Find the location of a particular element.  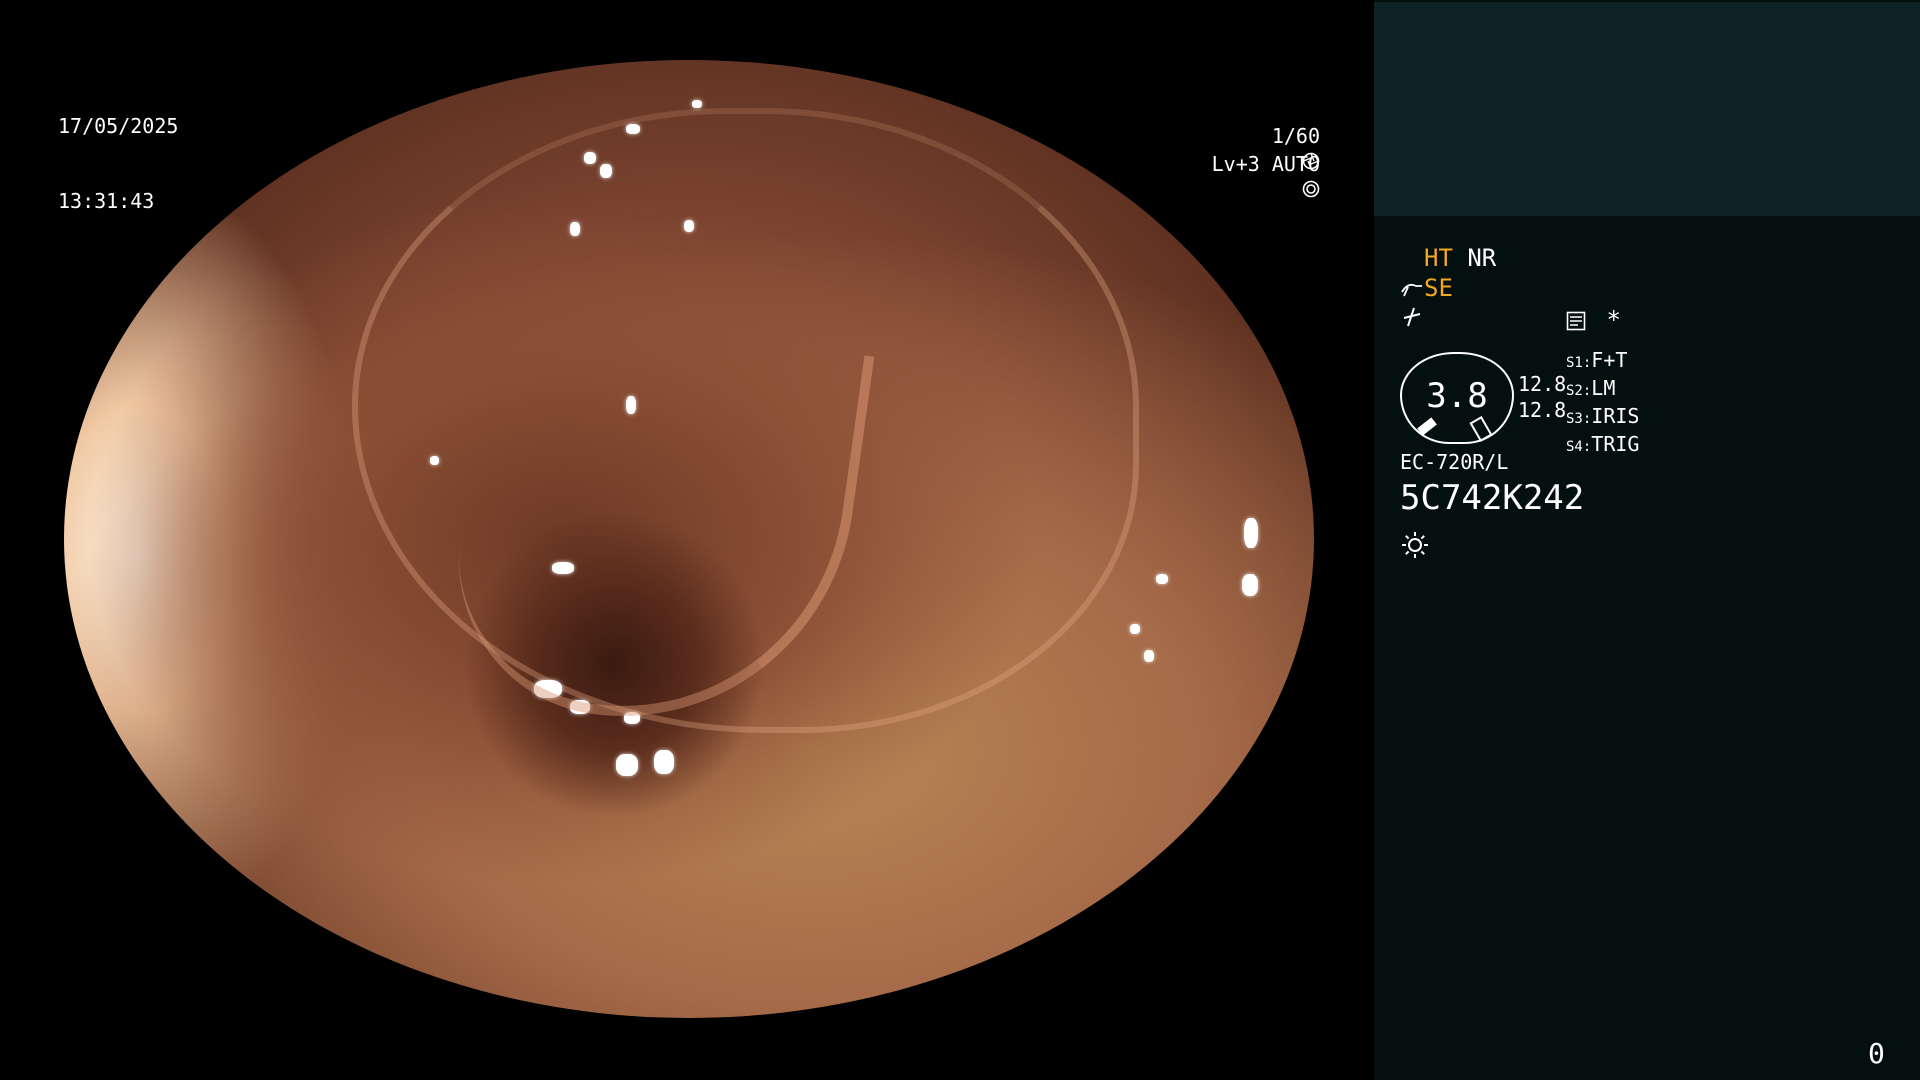

switch-label: F+T is located at coordinates (1609, 360).